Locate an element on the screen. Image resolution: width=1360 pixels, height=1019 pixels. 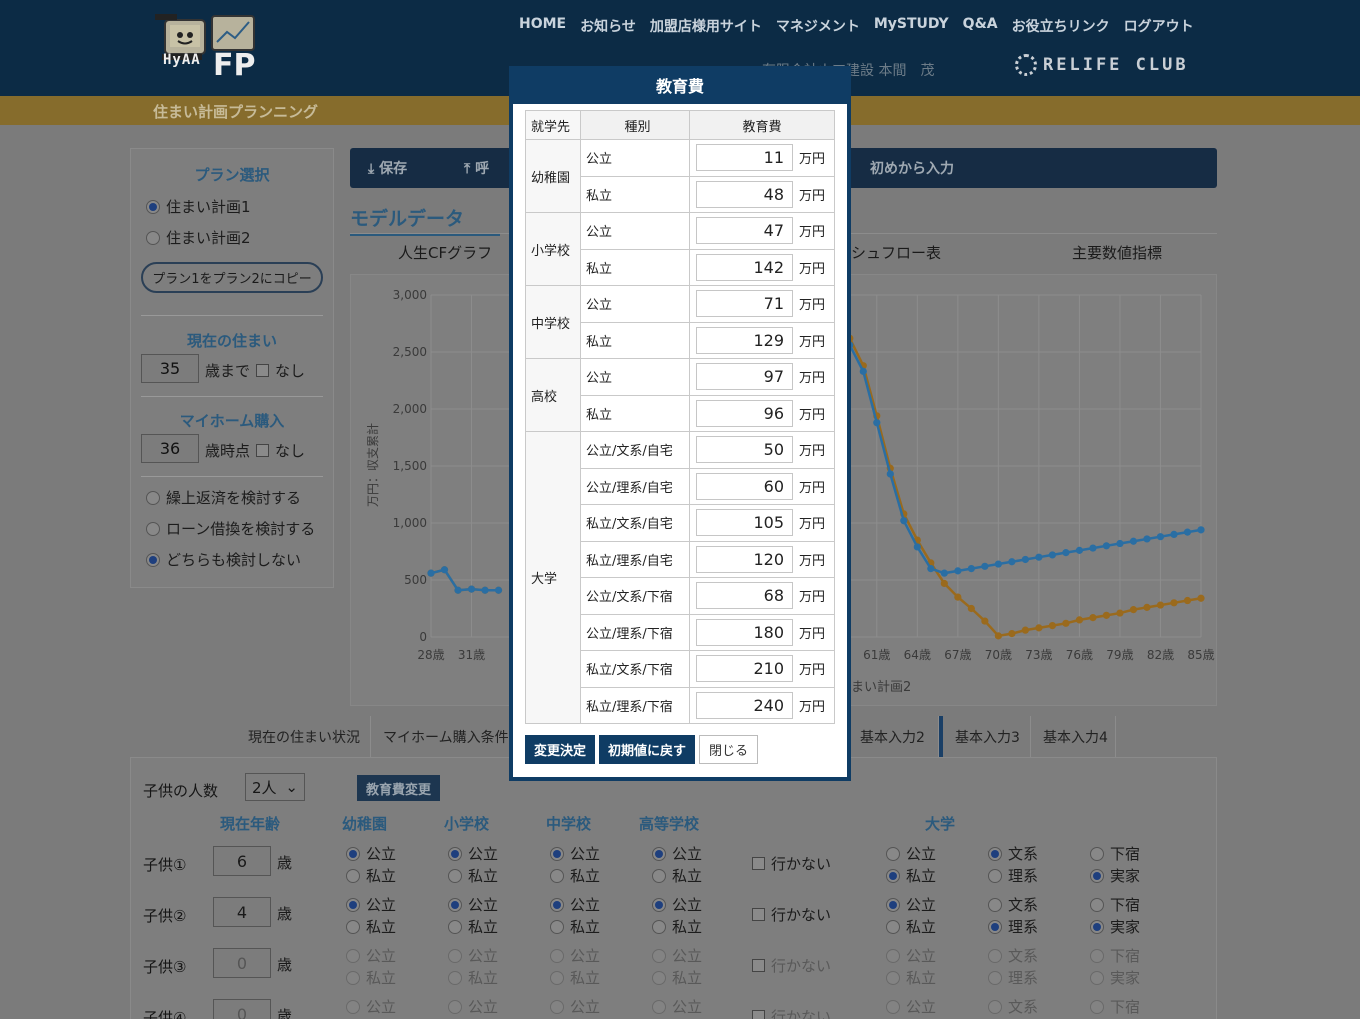
cost-input: 68 is located at coordinates (744, 596).